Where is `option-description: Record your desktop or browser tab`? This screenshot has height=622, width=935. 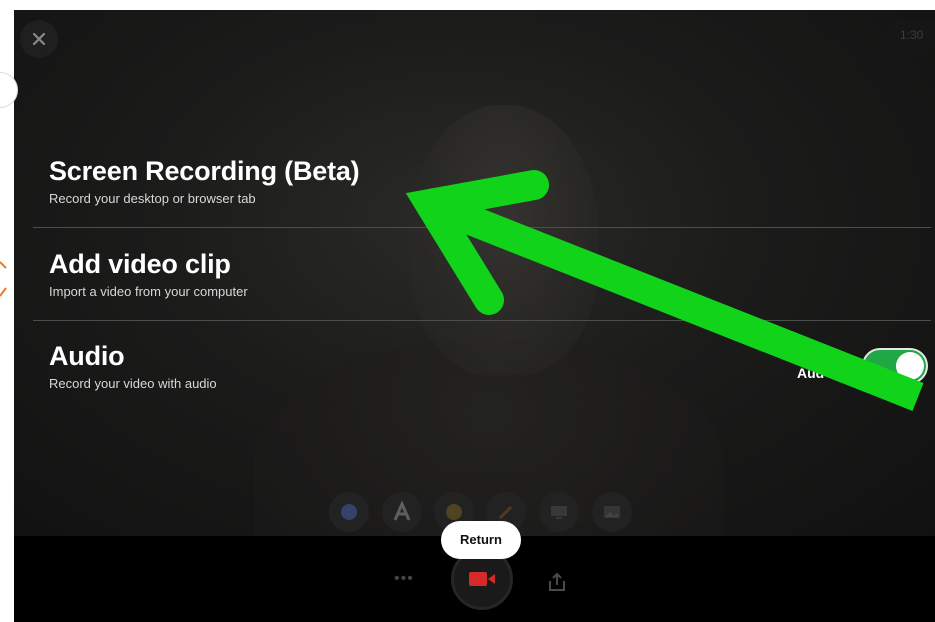 option-description: Record your desktop or browser tab is located at coordinates (152, 198).